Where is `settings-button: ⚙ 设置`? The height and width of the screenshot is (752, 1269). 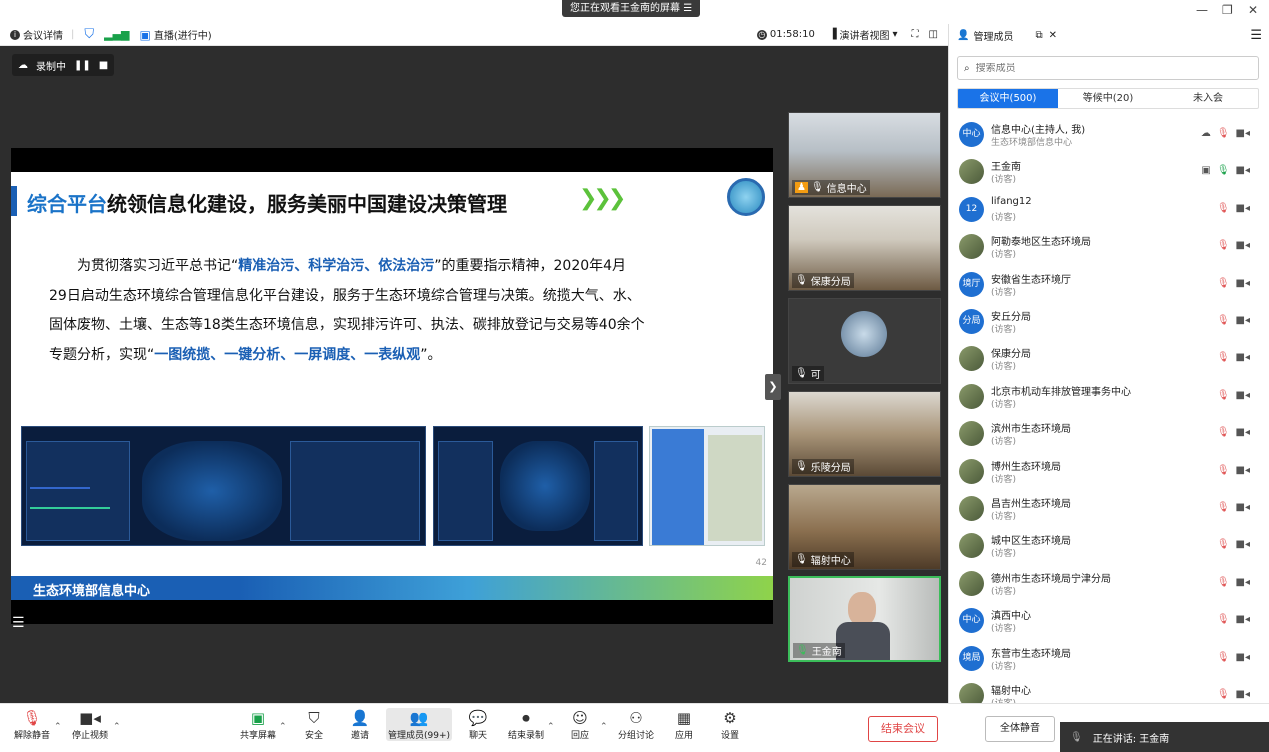
settings-button: ⚙ 设置 is located at coordinates (730, 724).